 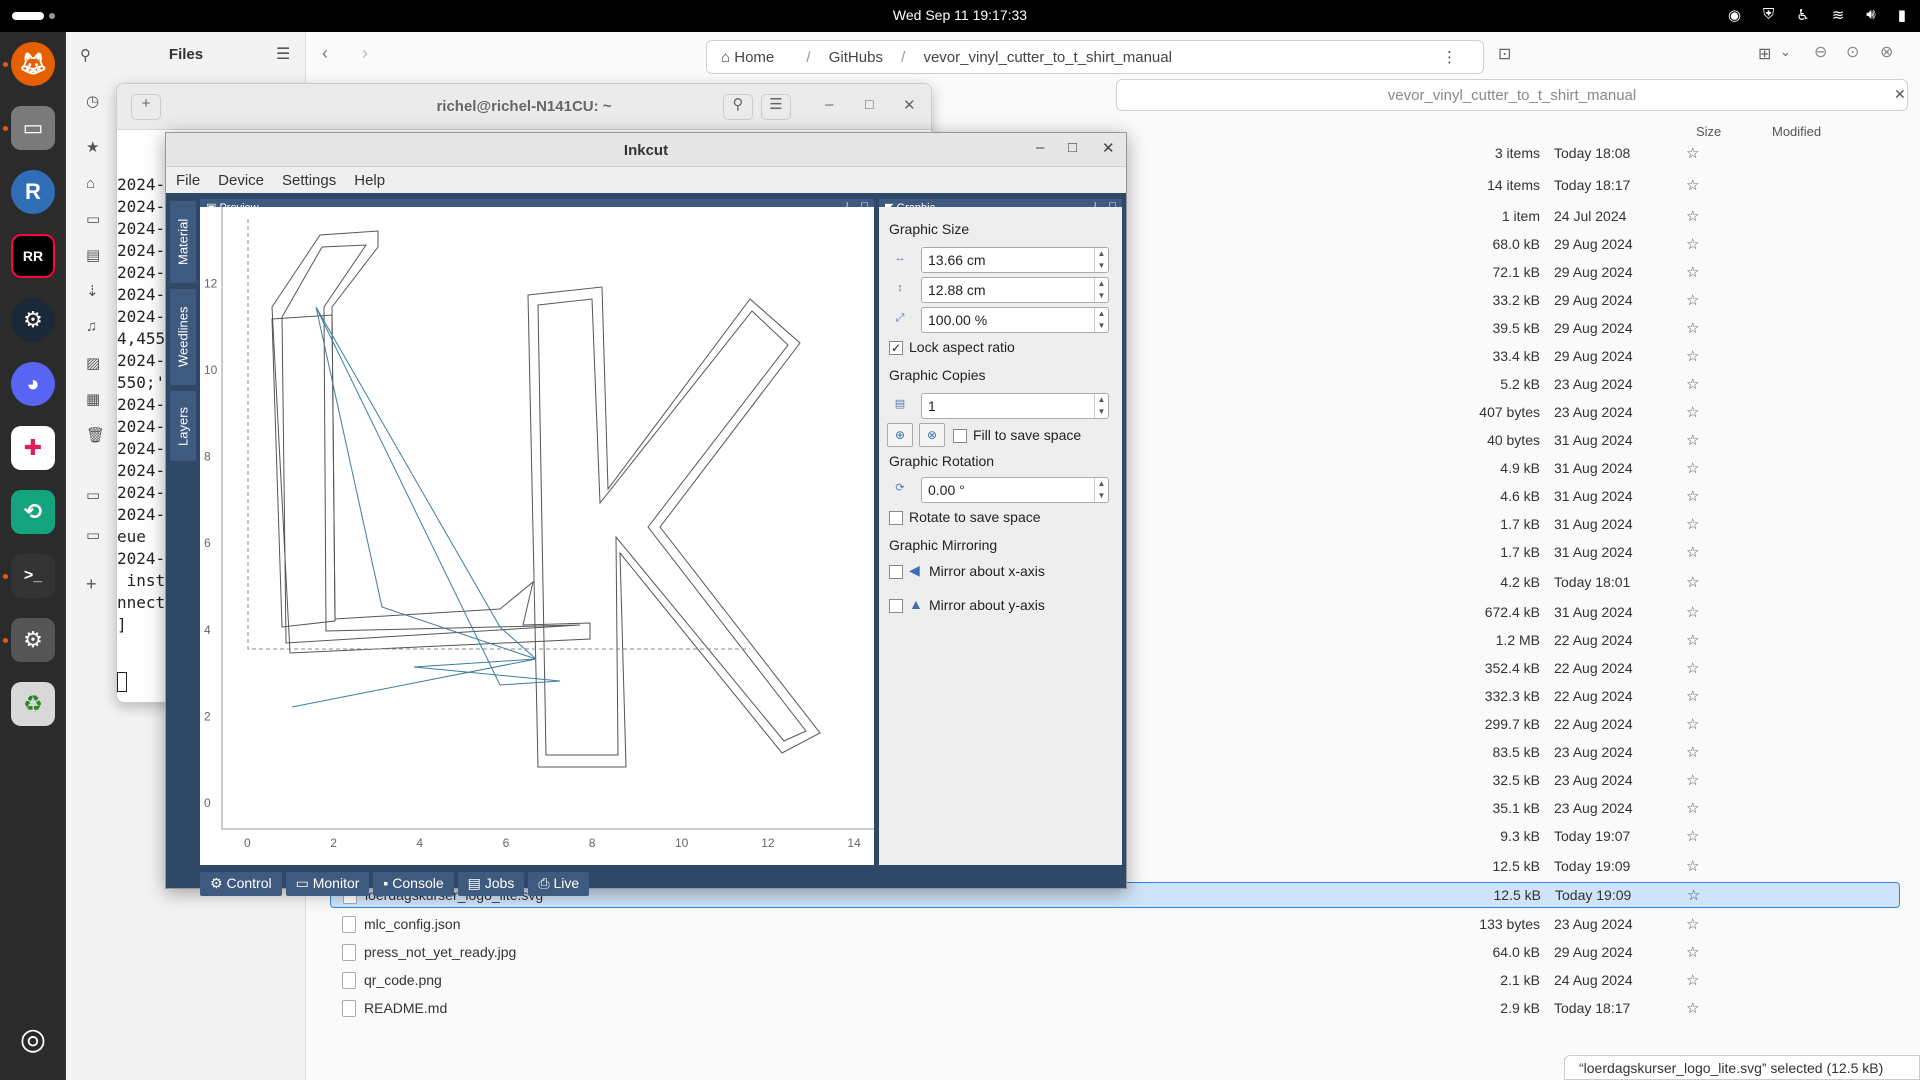 What do you see at coordinates (1015, 320) in the screenshot?
I see `scale-spinbox: 100.00 % ▲ ▼` at bounding box center [1015, 320].